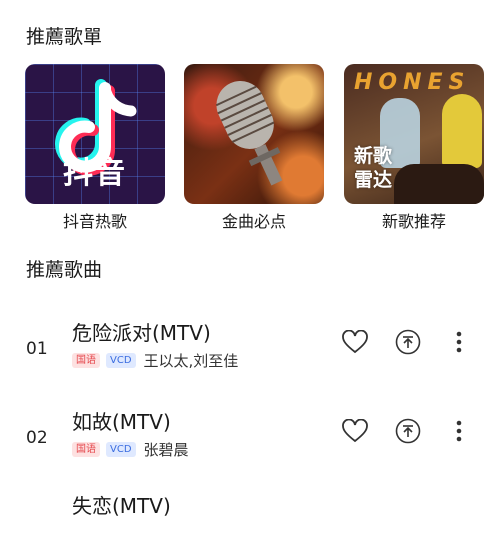 This screenshot has width=500, height=560. What do you see at coordinates (95, 173) in the screenshot?
I see `cover-text: 抖音` at bounding box center [95, 173].